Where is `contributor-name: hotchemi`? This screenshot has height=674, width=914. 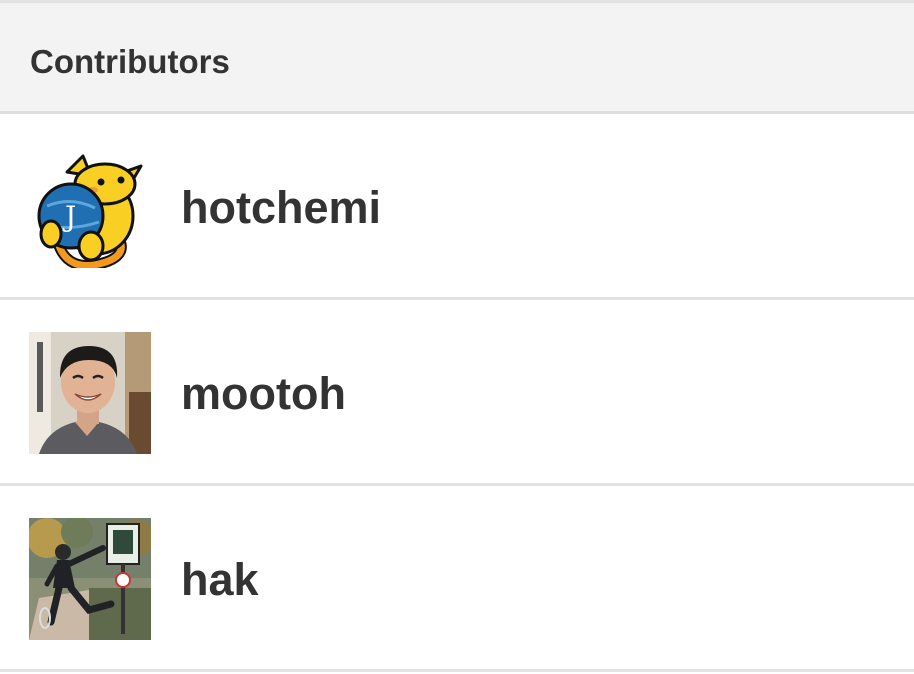
contributor-name: hotchemi is located at coordinates (281, 207).